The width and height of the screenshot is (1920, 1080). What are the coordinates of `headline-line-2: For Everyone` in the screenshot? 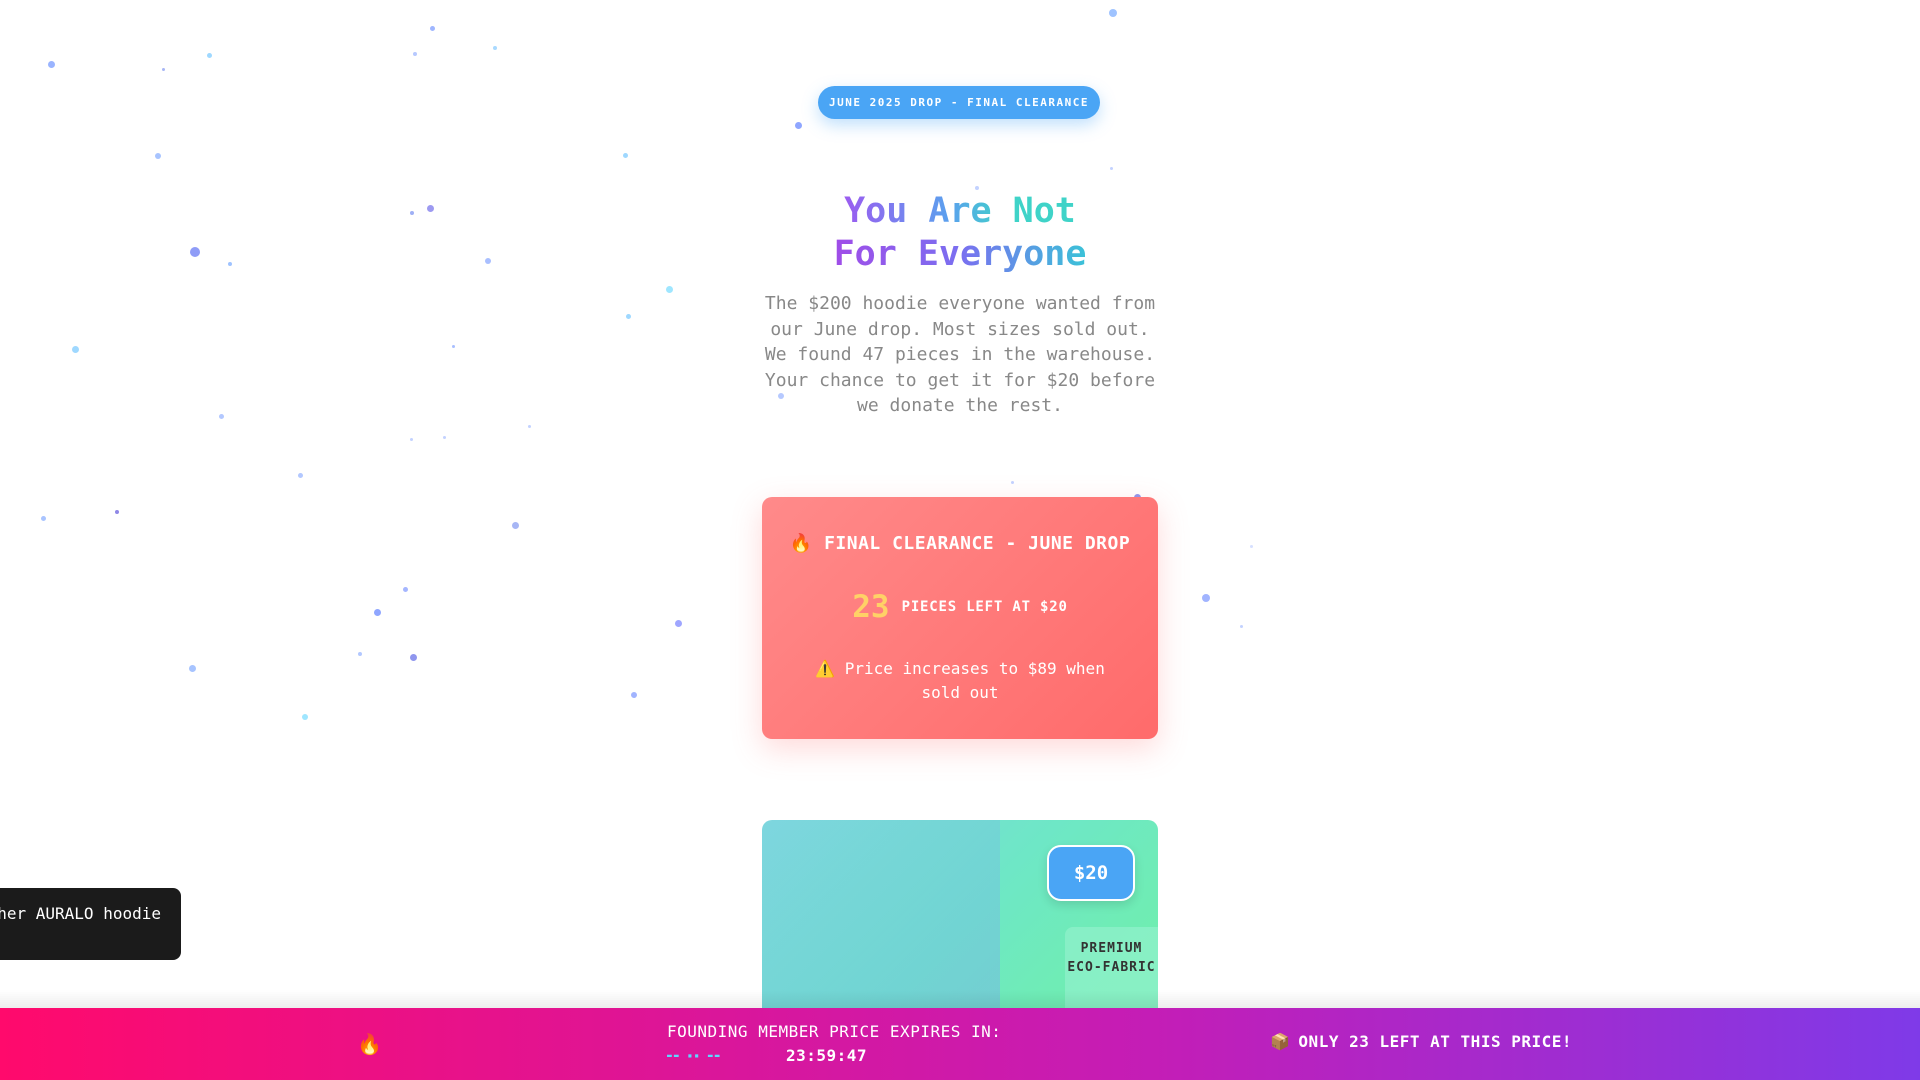 It's located at (960, 254).